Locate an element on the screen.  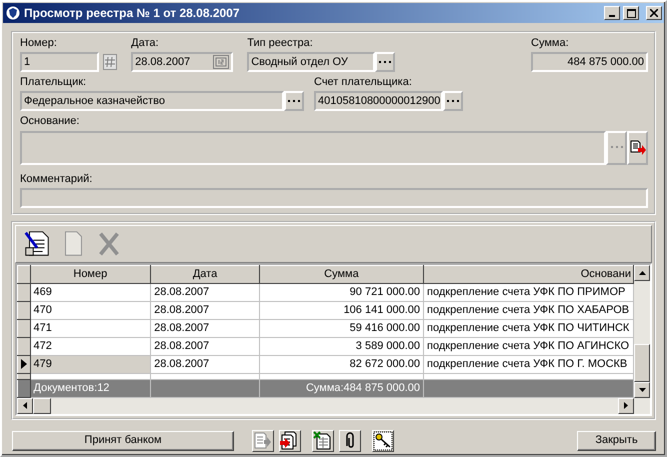
scroll-right-button is located at coordinates (626, 406).